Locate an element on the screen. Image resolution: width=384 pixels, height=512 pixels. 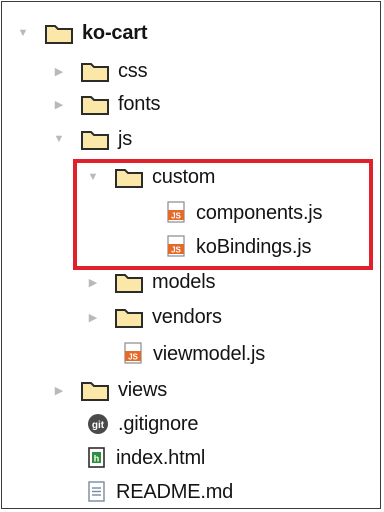
tree-item-viewmodel-js: JS viewmodel.js is located at coordinates (194, 354).